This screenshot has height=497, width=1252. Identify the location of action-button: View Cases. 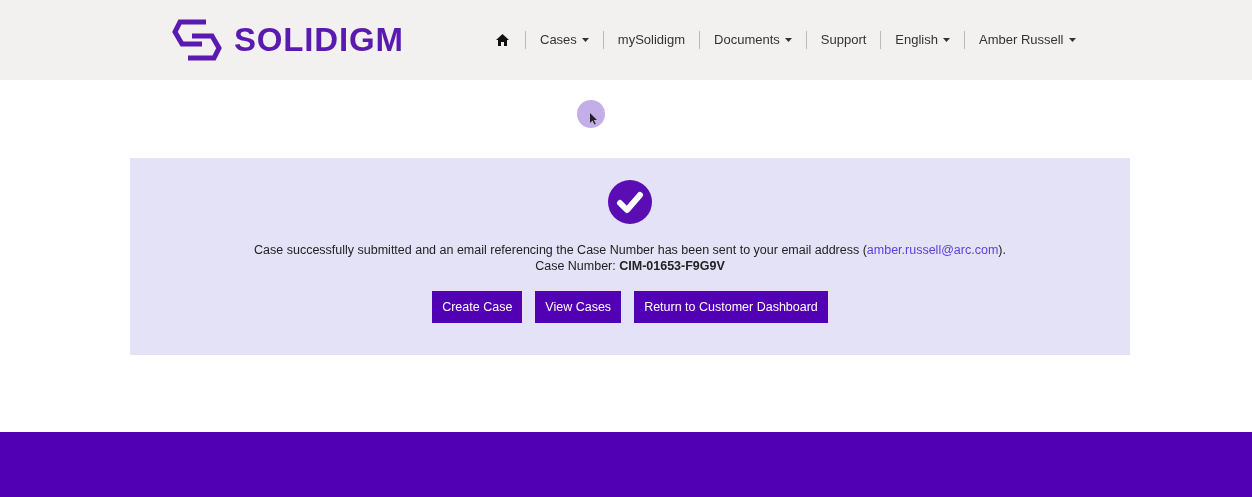
(578, 307).